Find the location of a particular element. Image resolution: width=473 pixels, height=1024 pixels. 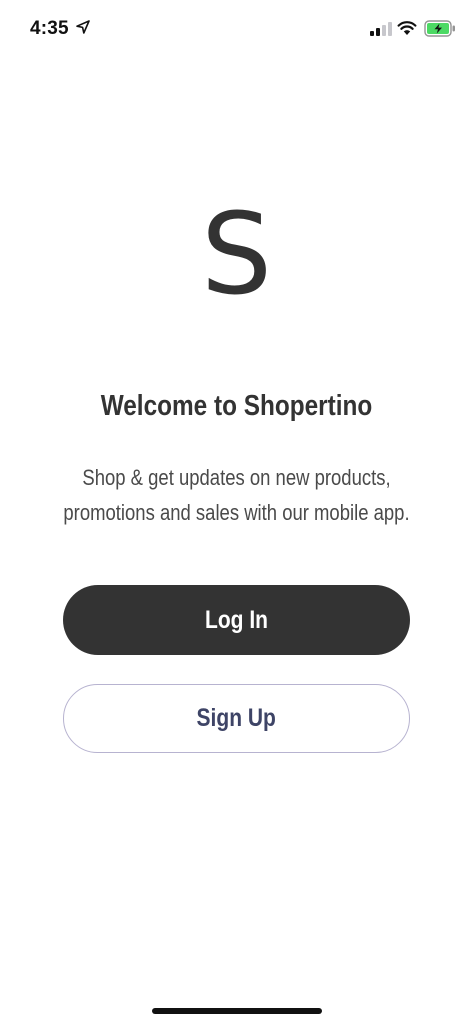

location-arrow-icon is located at coordinates (83, 27).